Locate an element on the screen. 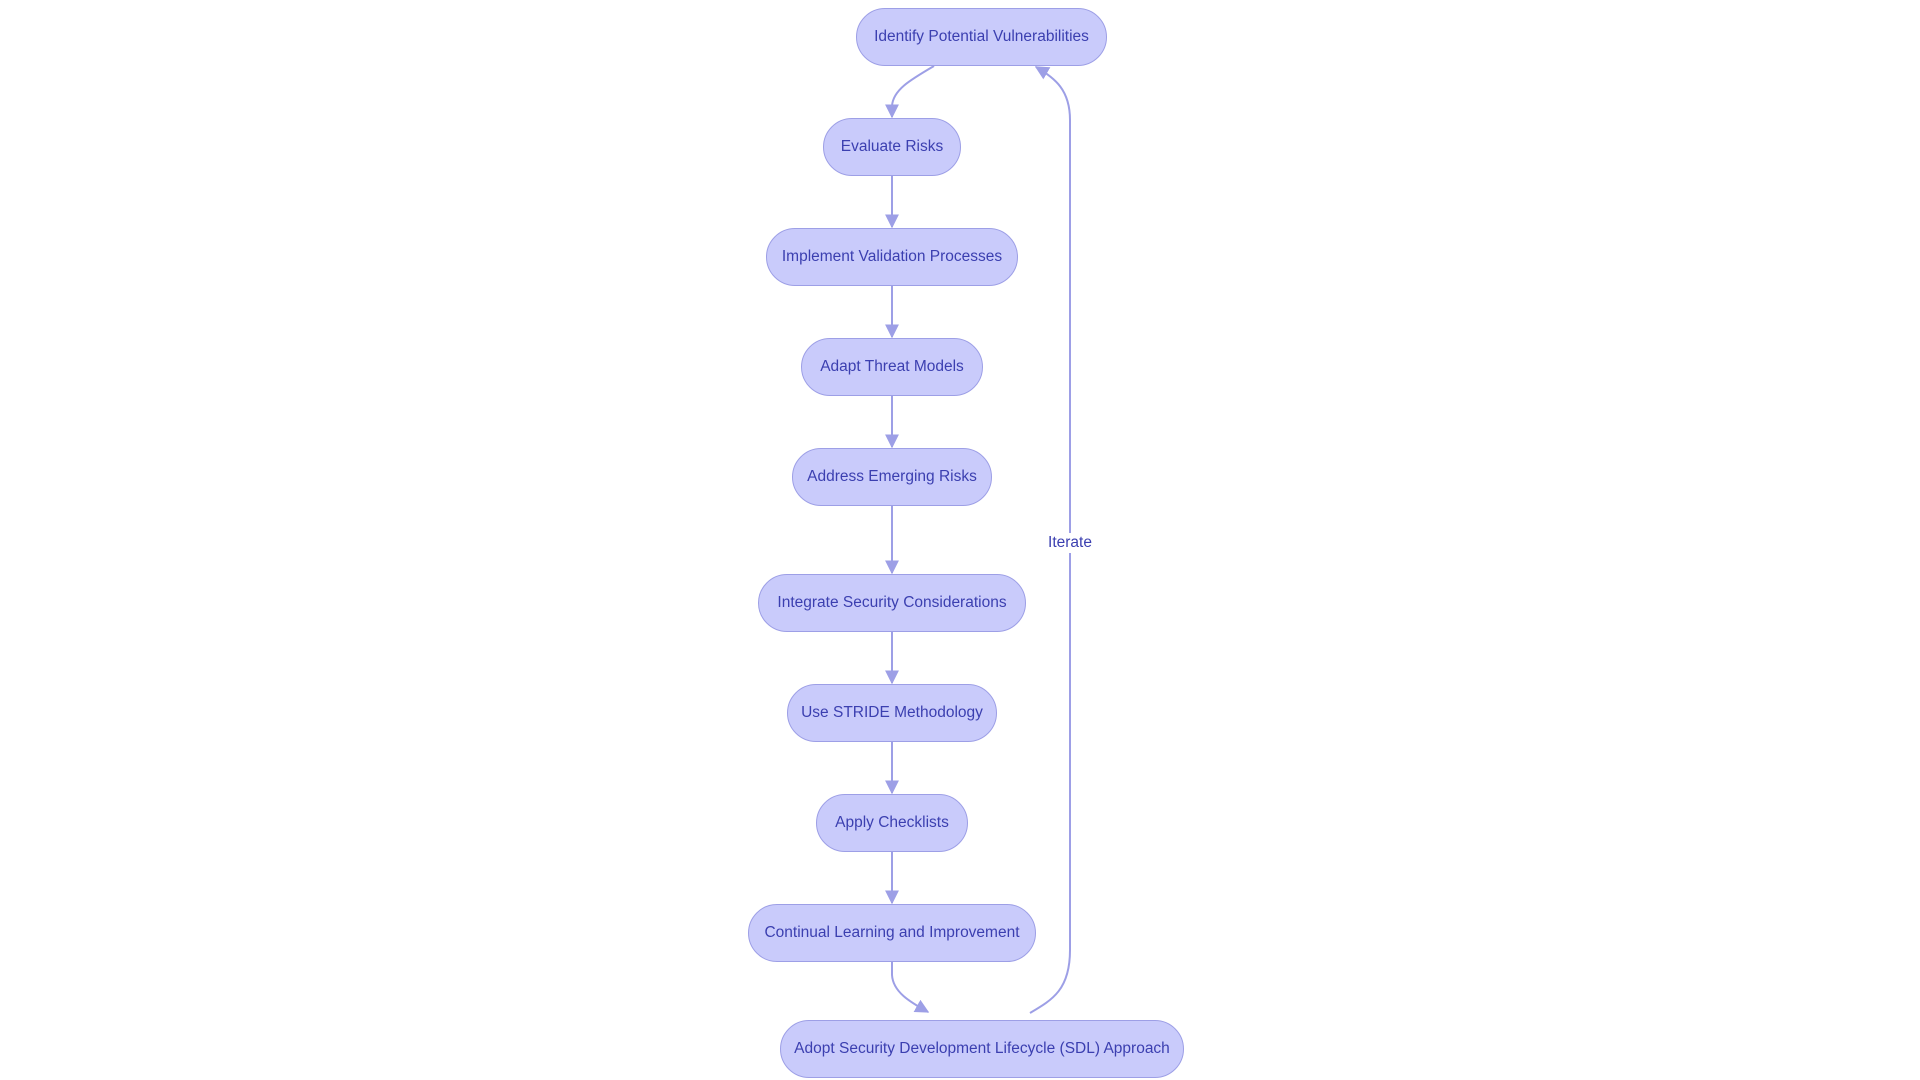 This screenshot has width=1920, height=1080. edge-label-iterate: Iterate is located at coordinates (1070, 543).